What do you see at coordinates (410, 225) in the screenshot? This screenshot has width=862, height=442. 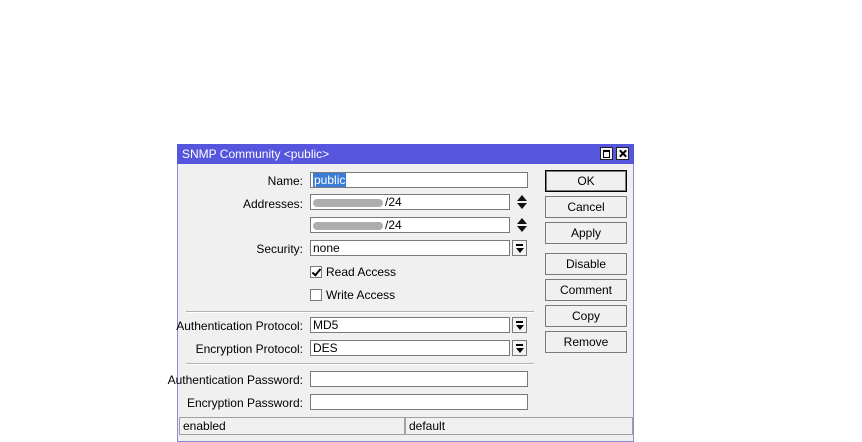 I see `address-input-2: /24` at bounding box center [410, 225].